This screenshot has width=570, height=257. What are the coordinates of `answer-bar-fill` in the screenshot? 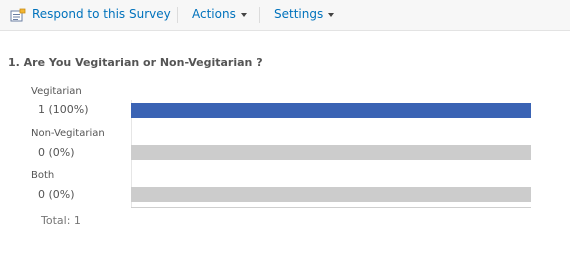 It's located at (331, 110).